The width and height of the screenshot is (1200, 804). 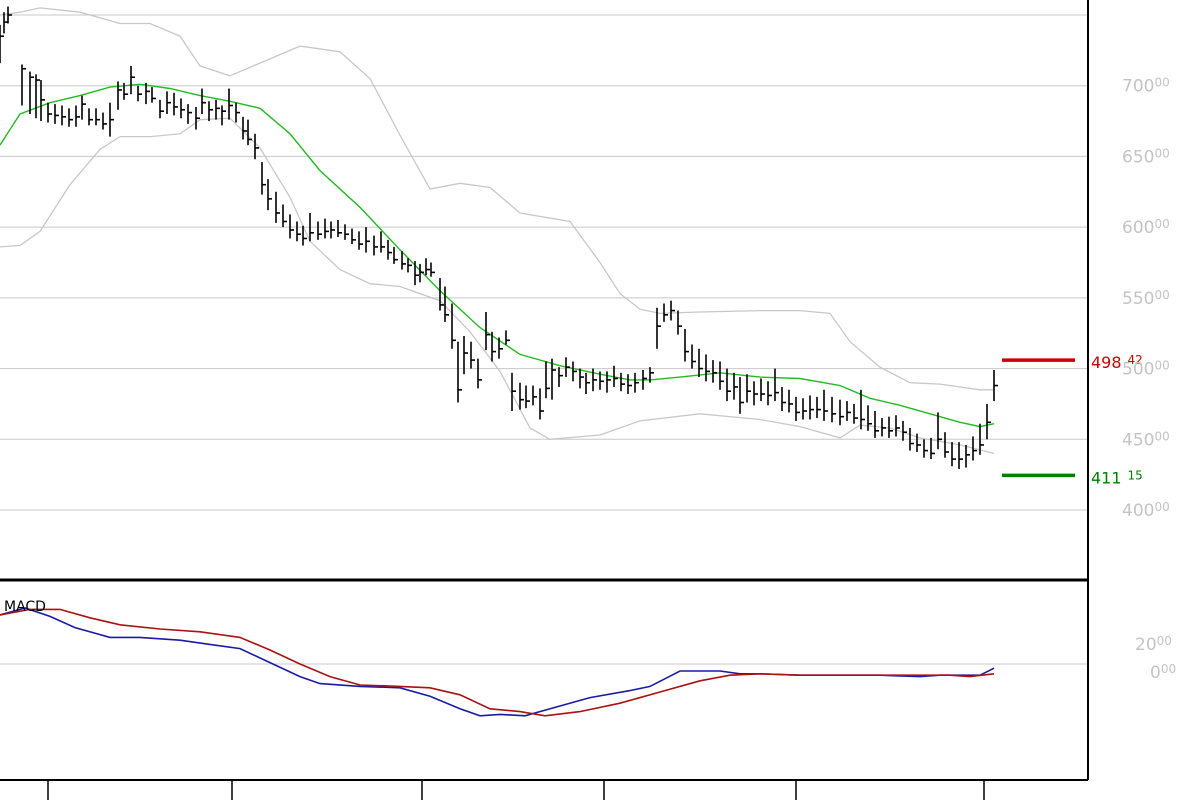 I want to click on macd-label: MACD, so click(x=25, y=607).